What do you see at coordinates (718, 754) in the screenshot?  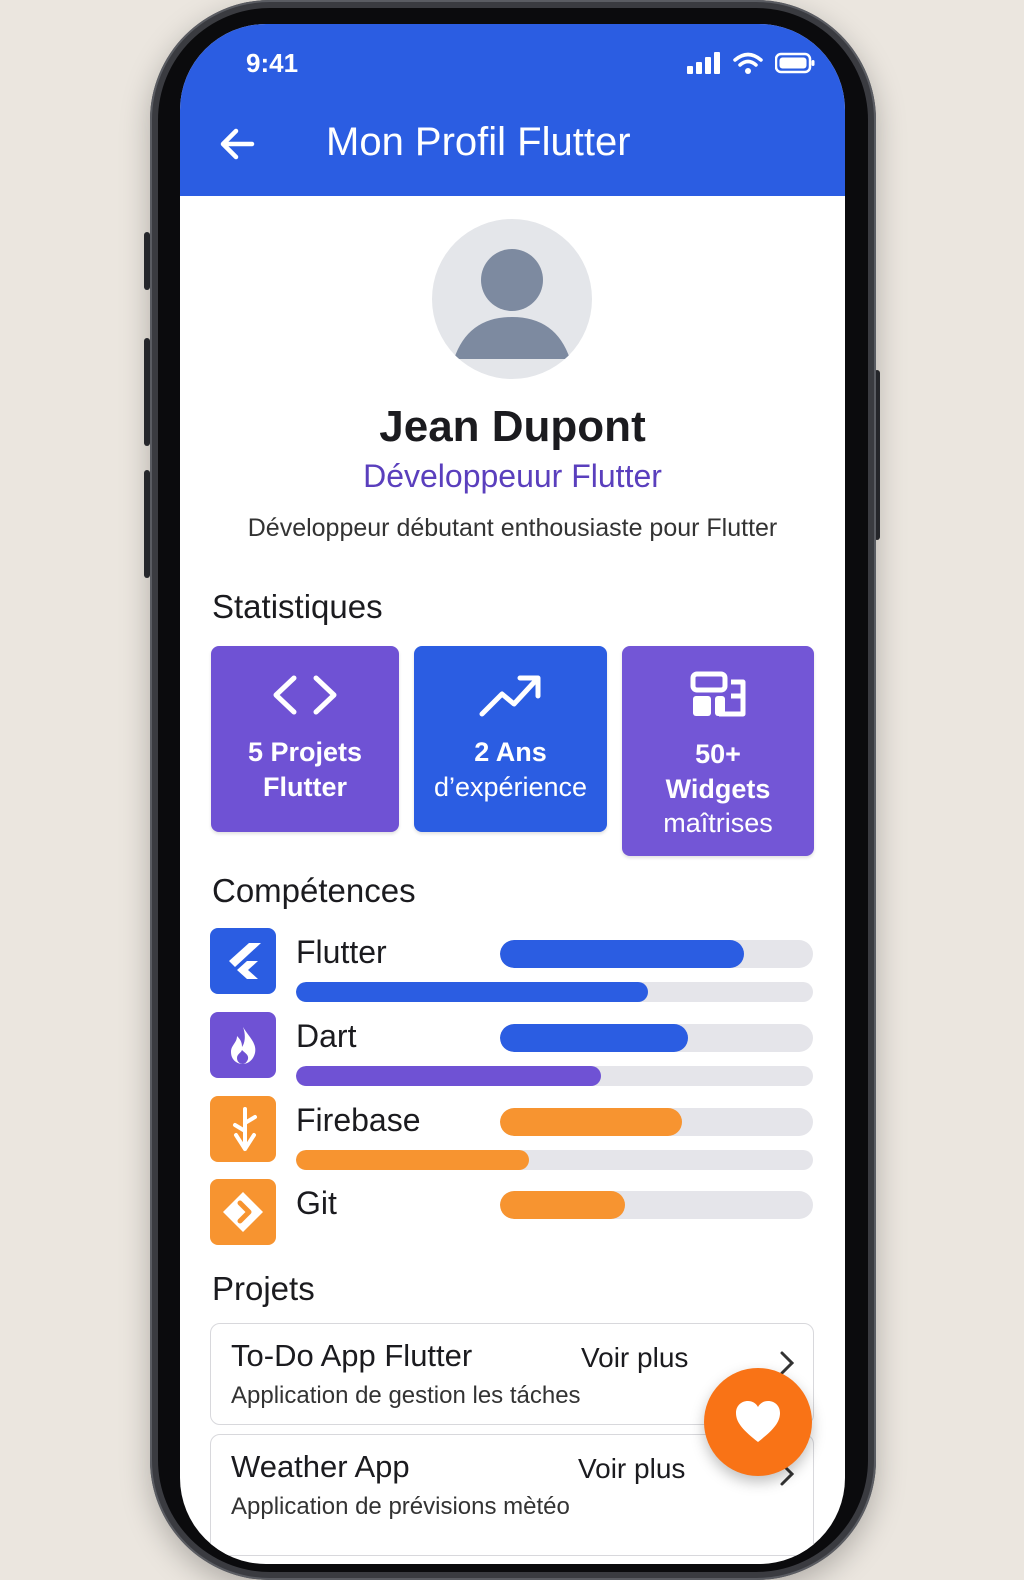 I see `stat-widgets-line1: 50+` at bounding box center [718, 754].